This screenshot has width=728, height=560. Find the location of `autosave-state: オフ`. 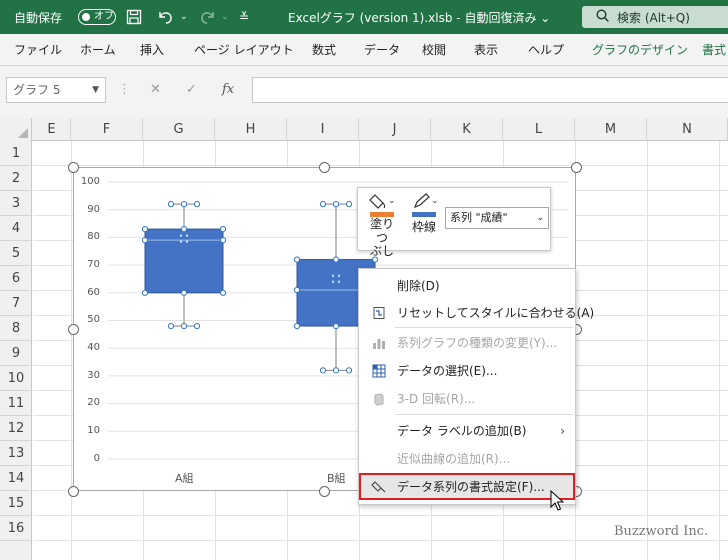

autosave-state: オフ is located at coordinates (104, 16).